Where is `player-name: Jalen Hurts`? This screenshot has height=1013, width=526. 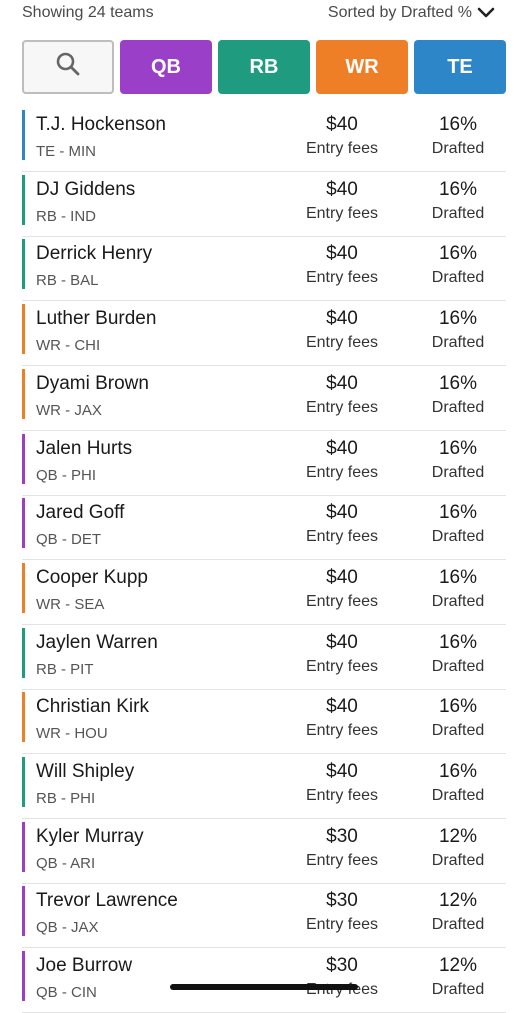 player-name: Jalen Hurts is located at coordinates (84, 448).